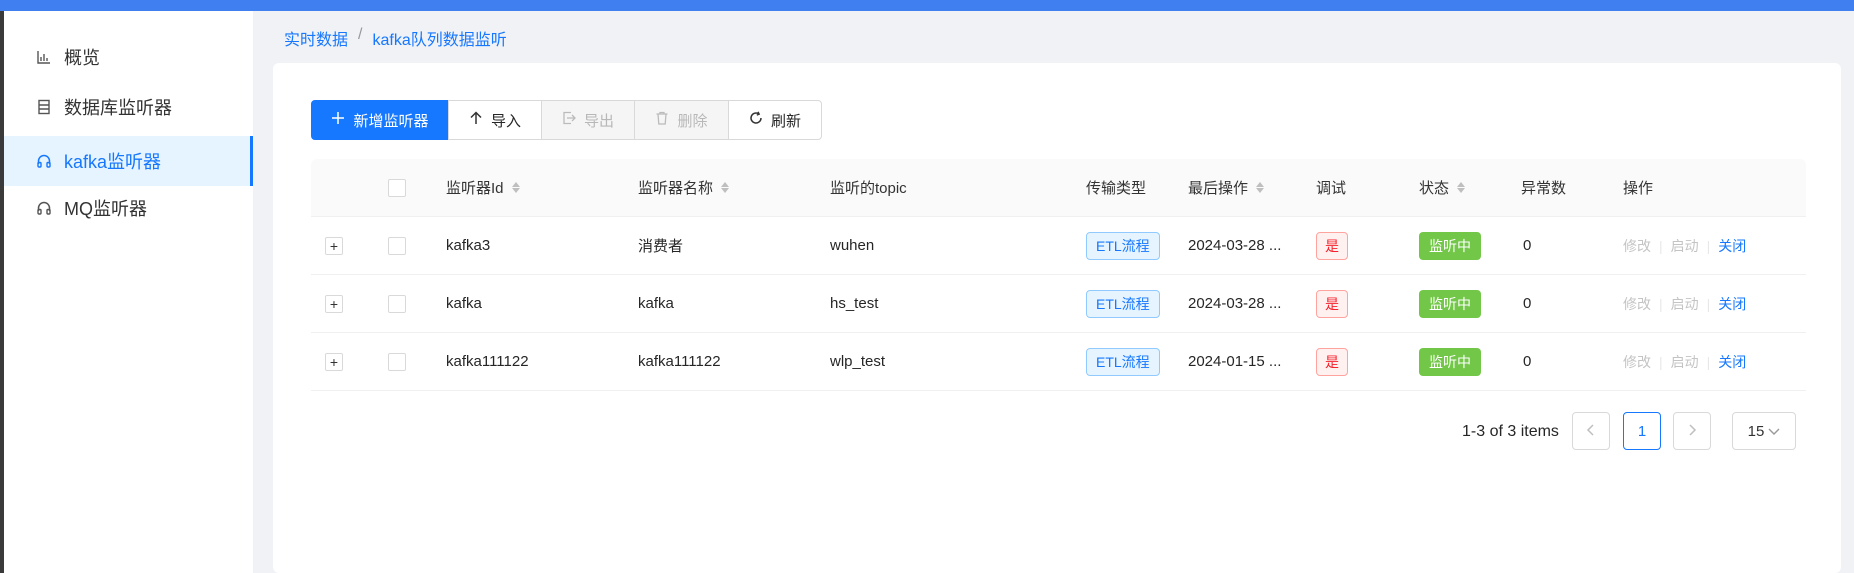  I want to click on column-header-name: 监听器名称, so click(684, 187).